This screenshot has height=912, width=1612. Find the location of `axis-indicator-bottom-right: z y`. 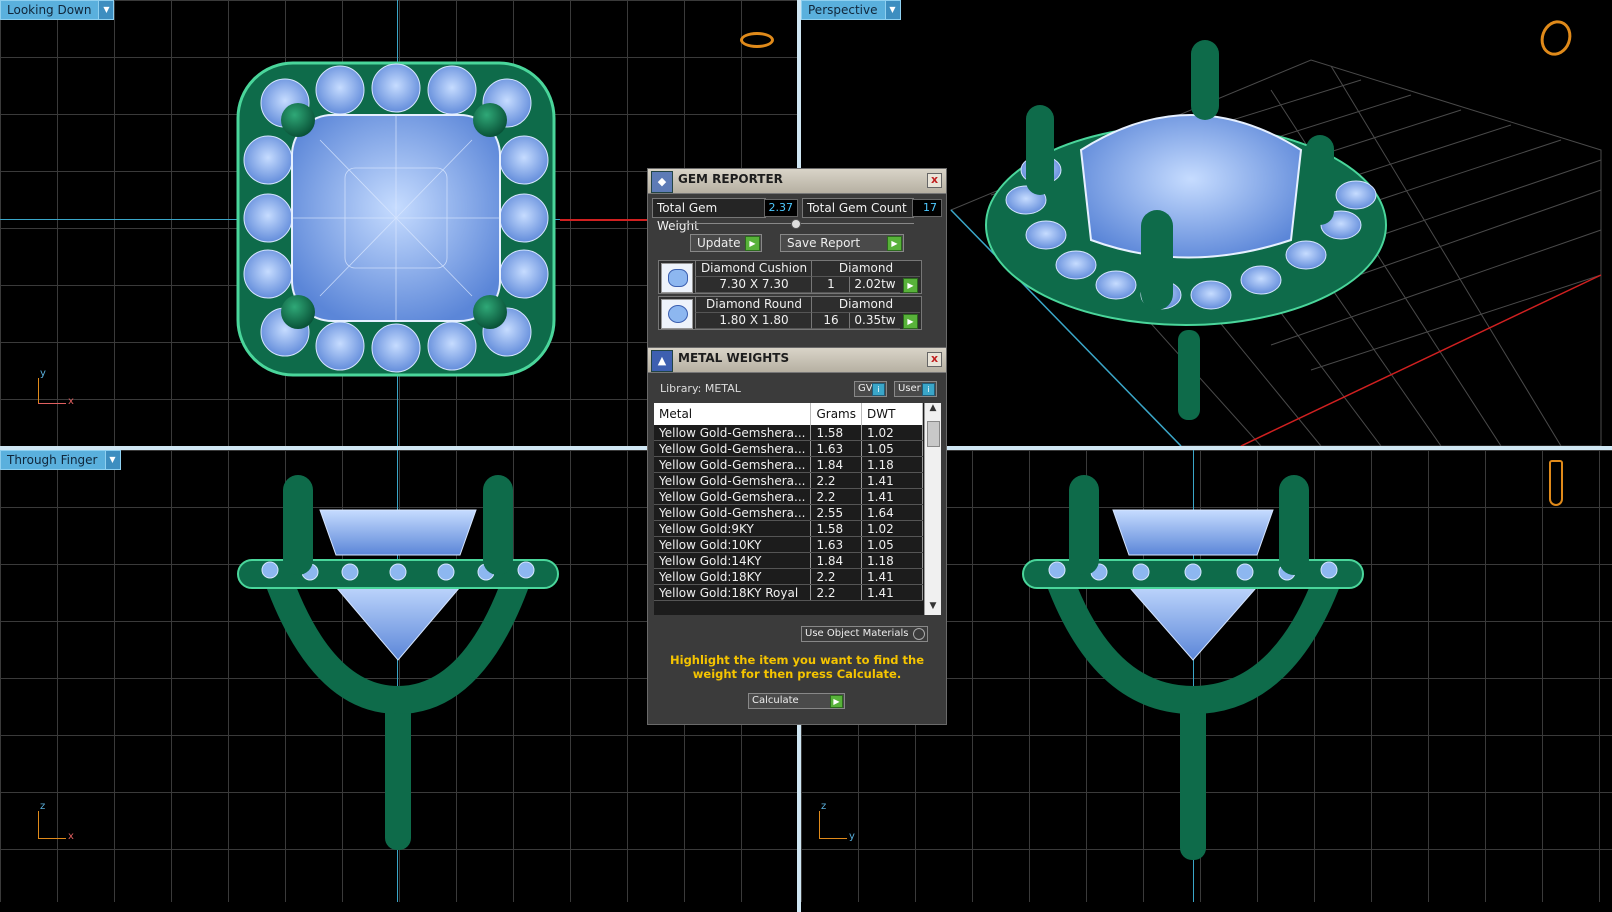

axis-indicator-bottom-right: z y is located at coordinates (840, 823).